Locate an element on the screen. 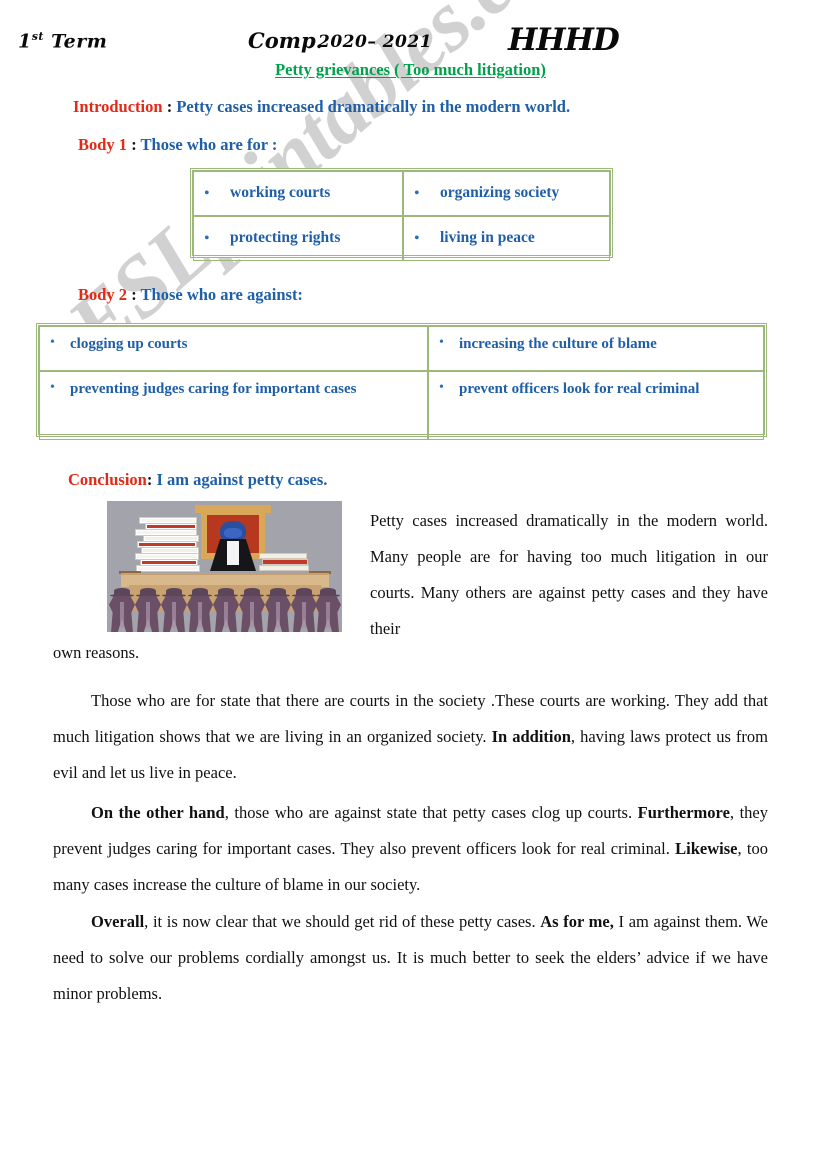 The height and width of the screenshot is (1161, 821). table-cell: • living in peace is located at coordinates (506, 238).